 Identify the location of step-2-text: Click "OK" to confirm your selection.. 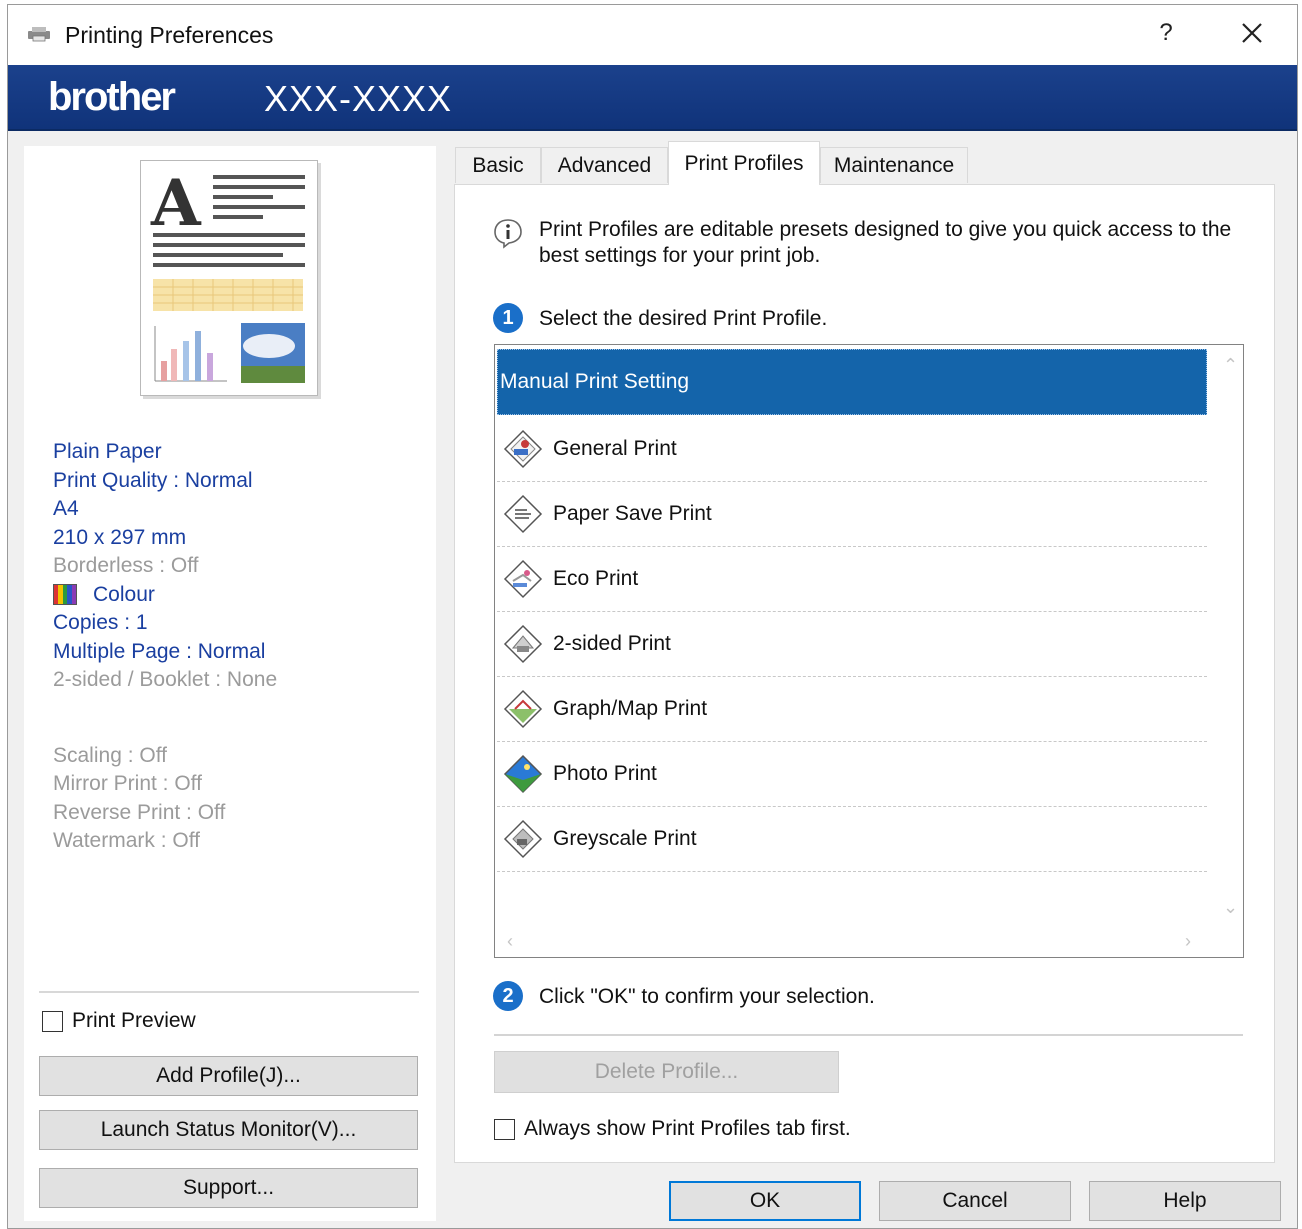
(707, 996).